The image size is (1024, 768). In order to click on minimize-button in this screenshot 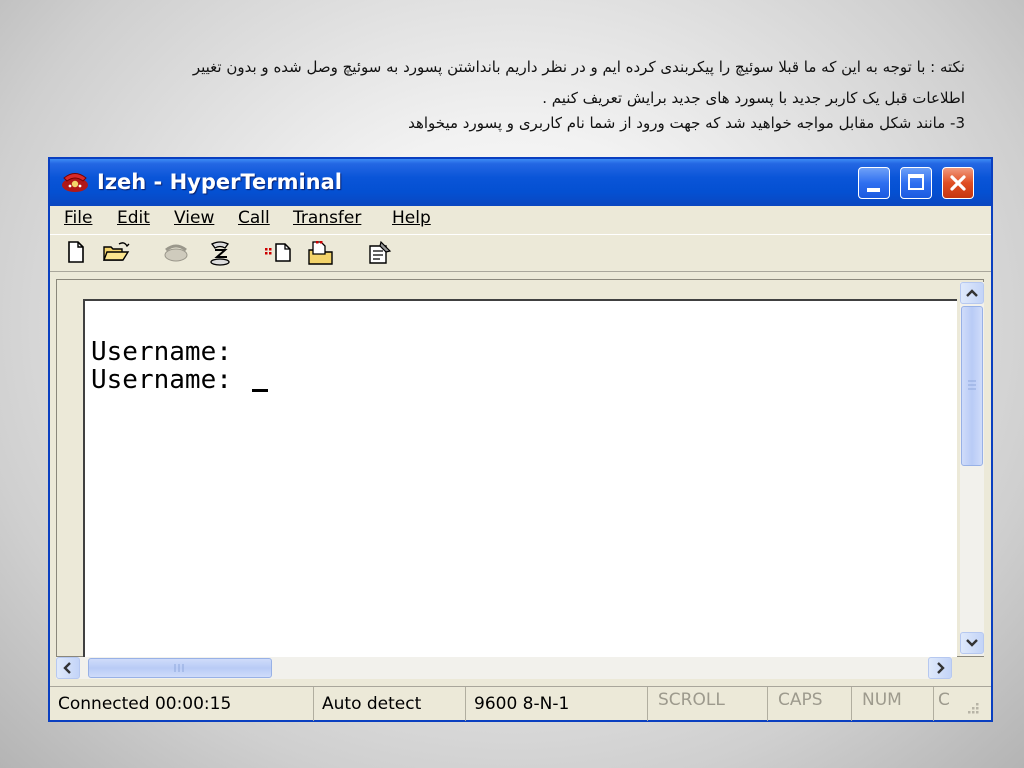, I will do `click(874, 183)`.